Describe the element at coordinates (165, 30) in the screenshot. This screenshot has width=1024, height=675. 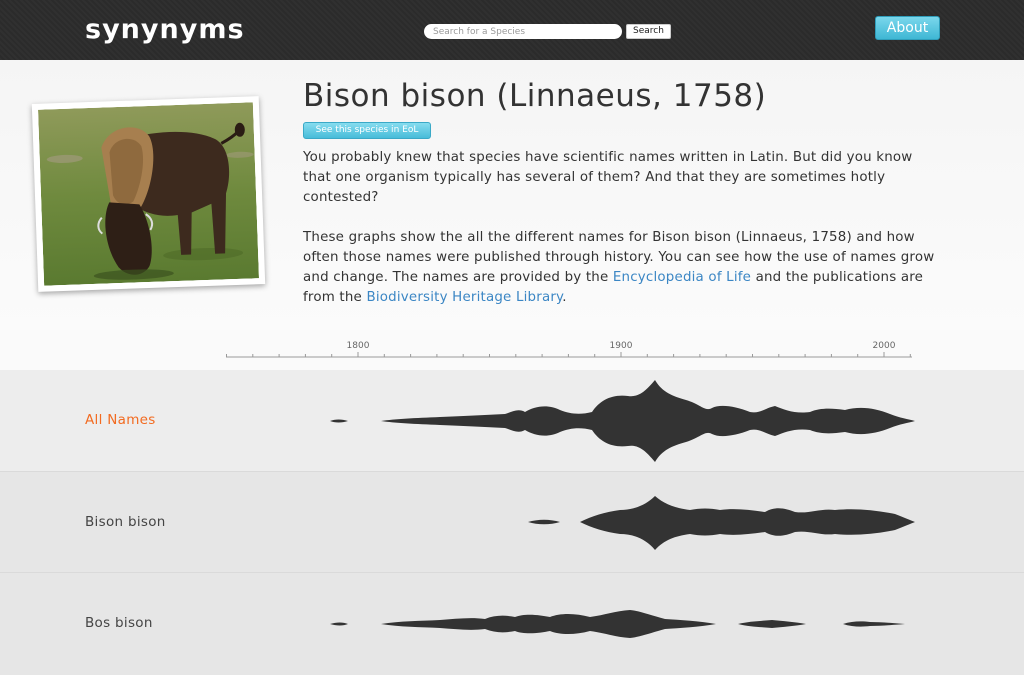
I see `site-logo: synynyms` at that location.